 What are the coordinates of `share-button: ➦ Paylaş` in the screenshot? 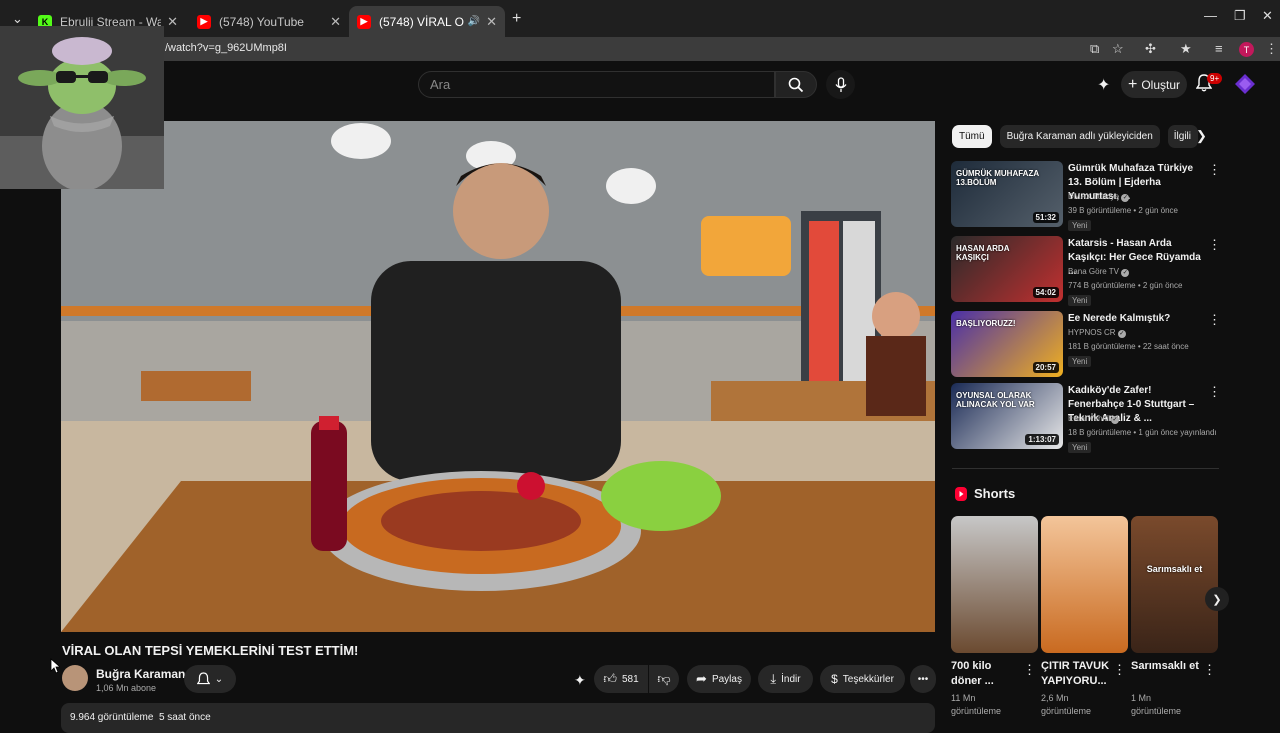 It's located at (719, 679).